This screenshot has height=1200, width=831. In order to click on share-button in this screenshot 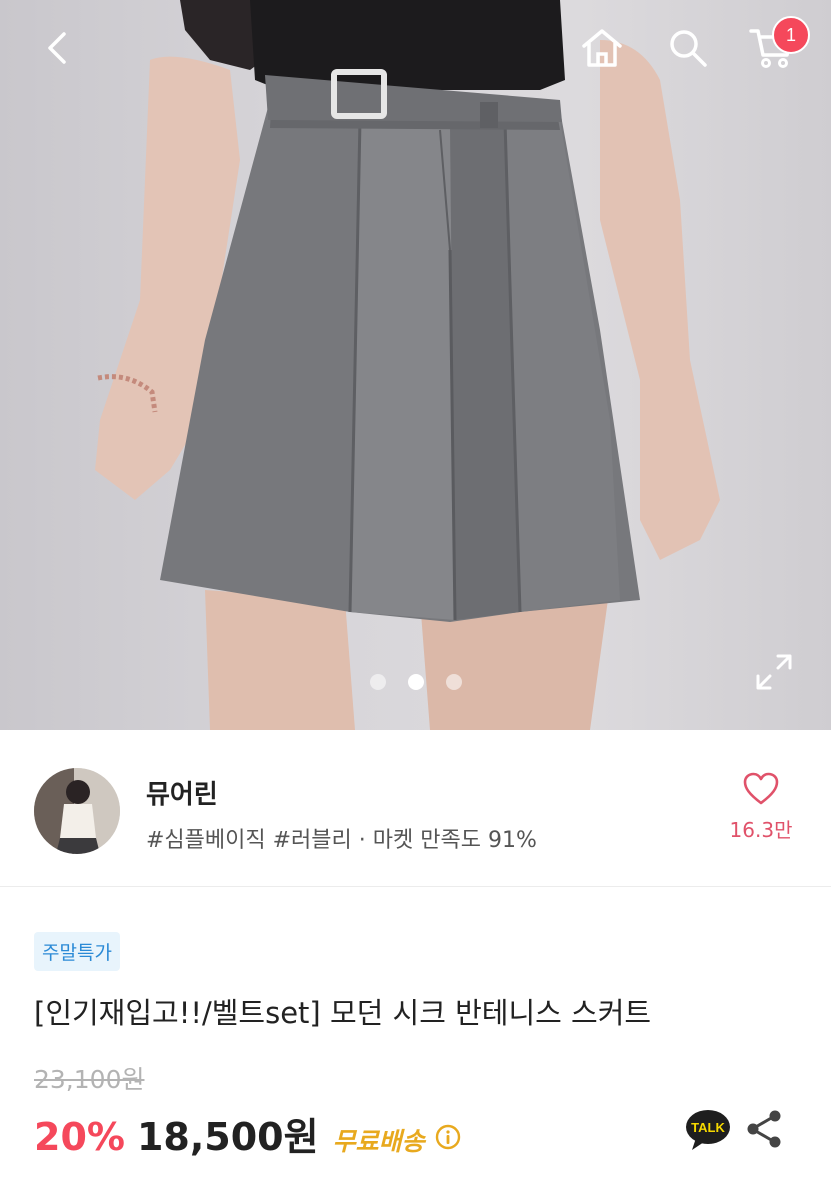, I will do `click(764, 1131)`.